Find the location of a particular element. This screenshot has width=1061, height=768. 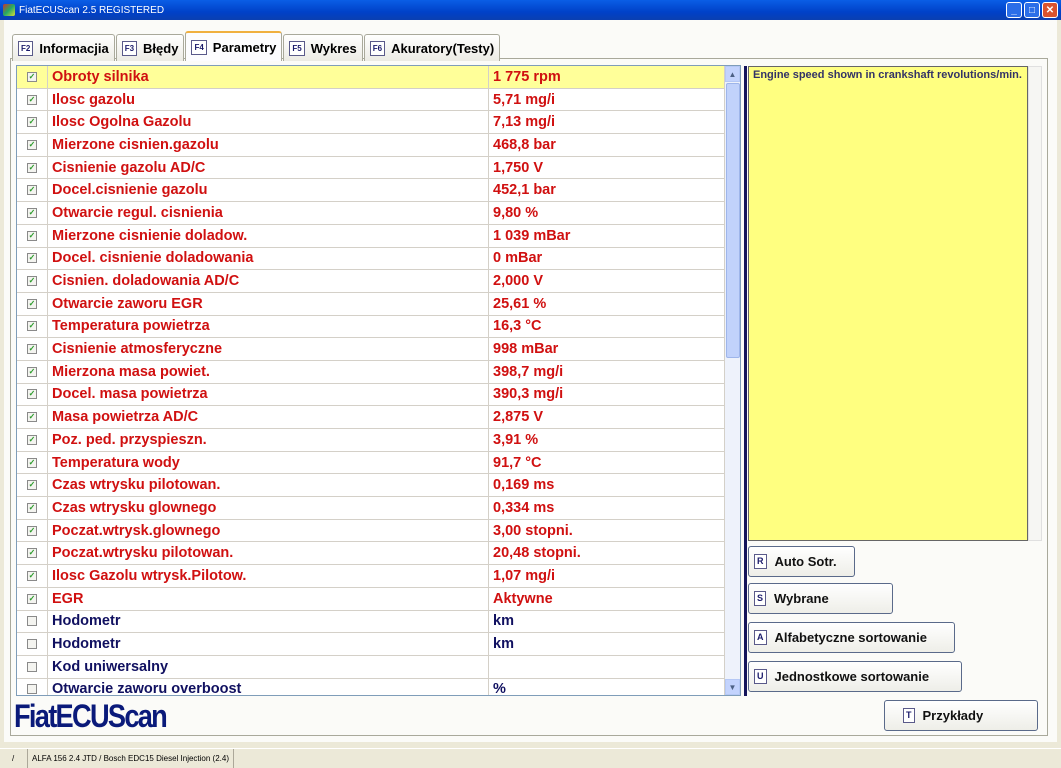

param-name: Cisnienie gazolu AD/C is located at coordinates (268, 167).